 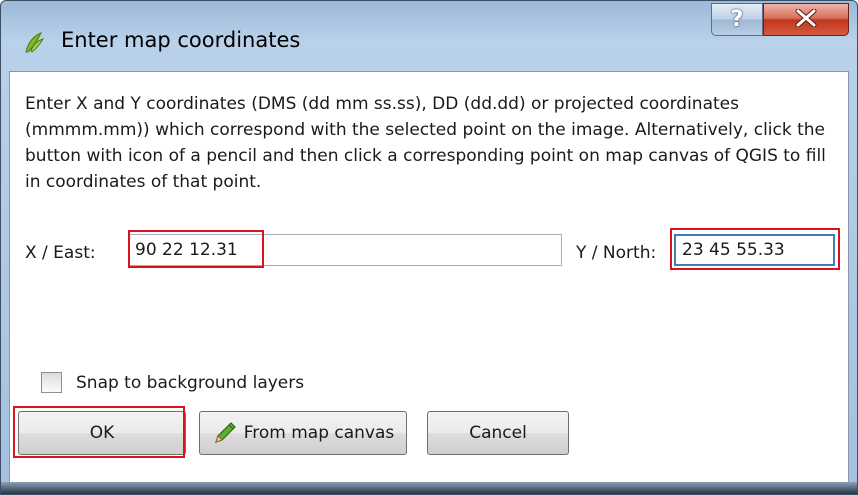 What do you see at coordinates (225, 433) in the screenshot?
I see `pencil-icon` at bounding box center [225, 433].